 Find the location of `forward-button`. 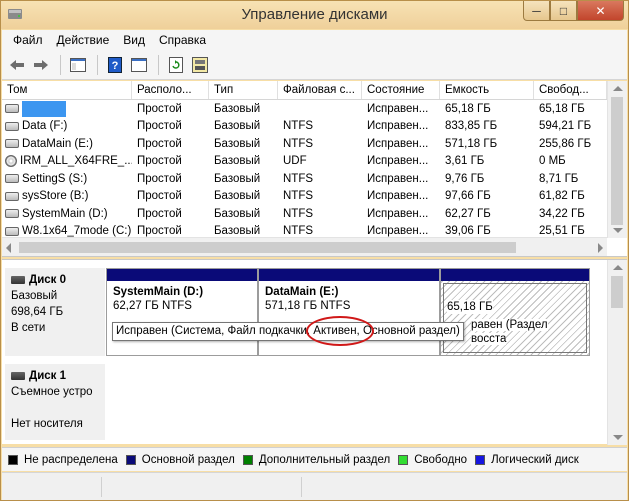

forward-button is located at coordinates (41, 65).